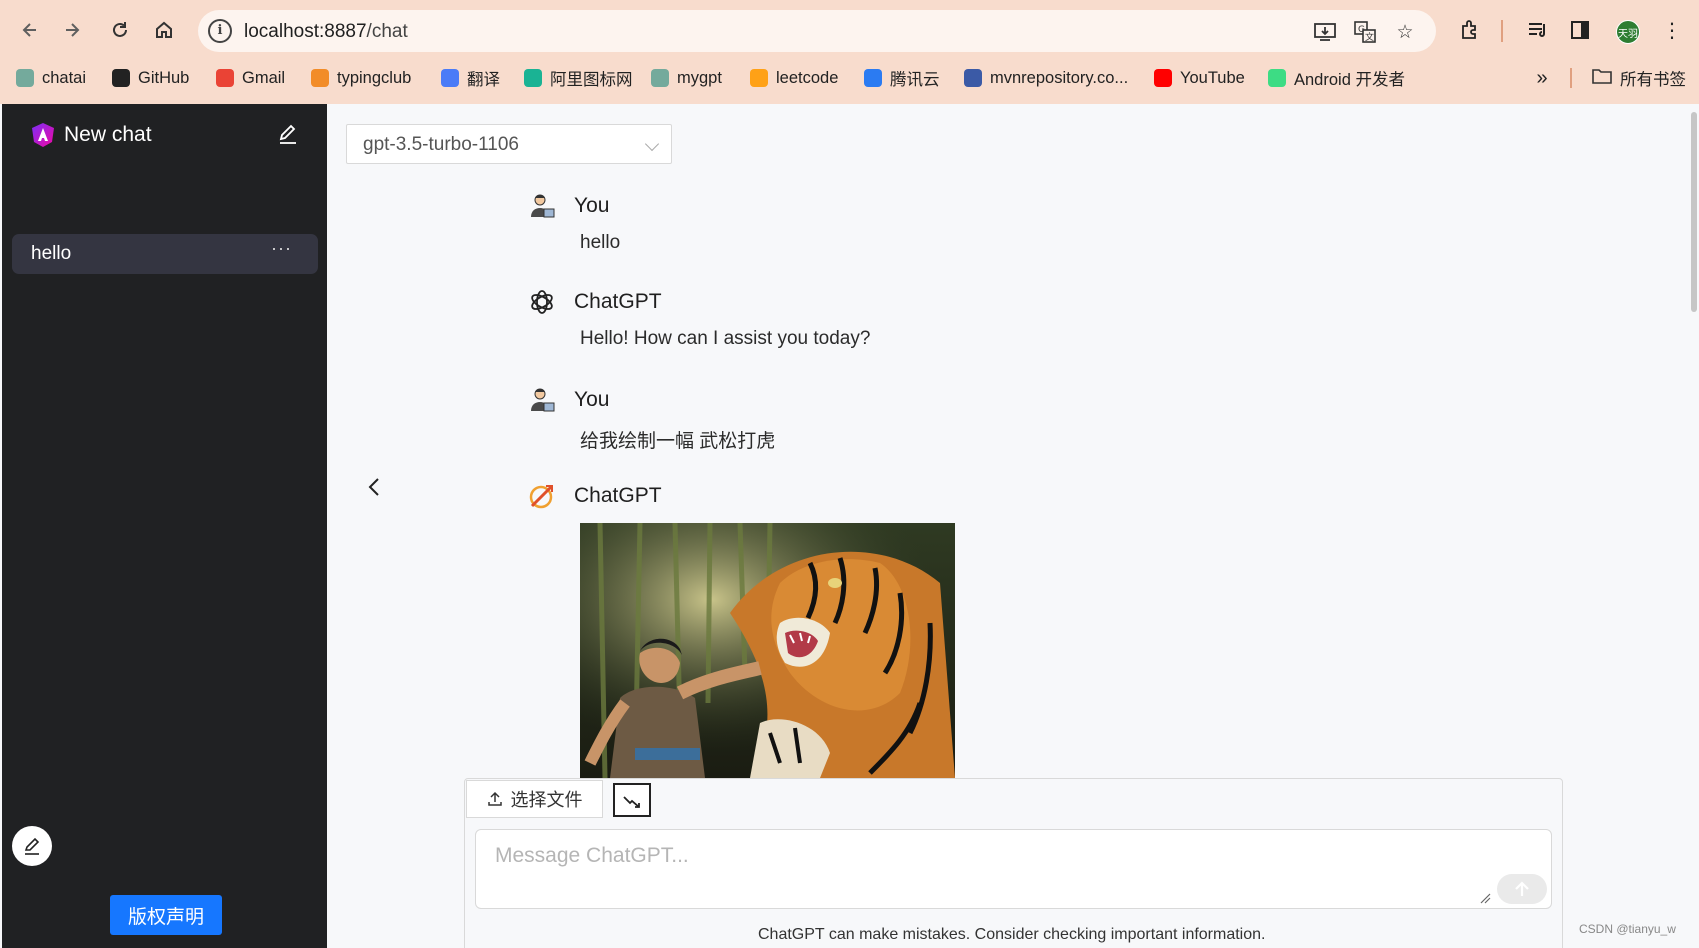 This screenshot has height=948, width=1699. I want to click on chevron-down-icon, so click(652, 144).